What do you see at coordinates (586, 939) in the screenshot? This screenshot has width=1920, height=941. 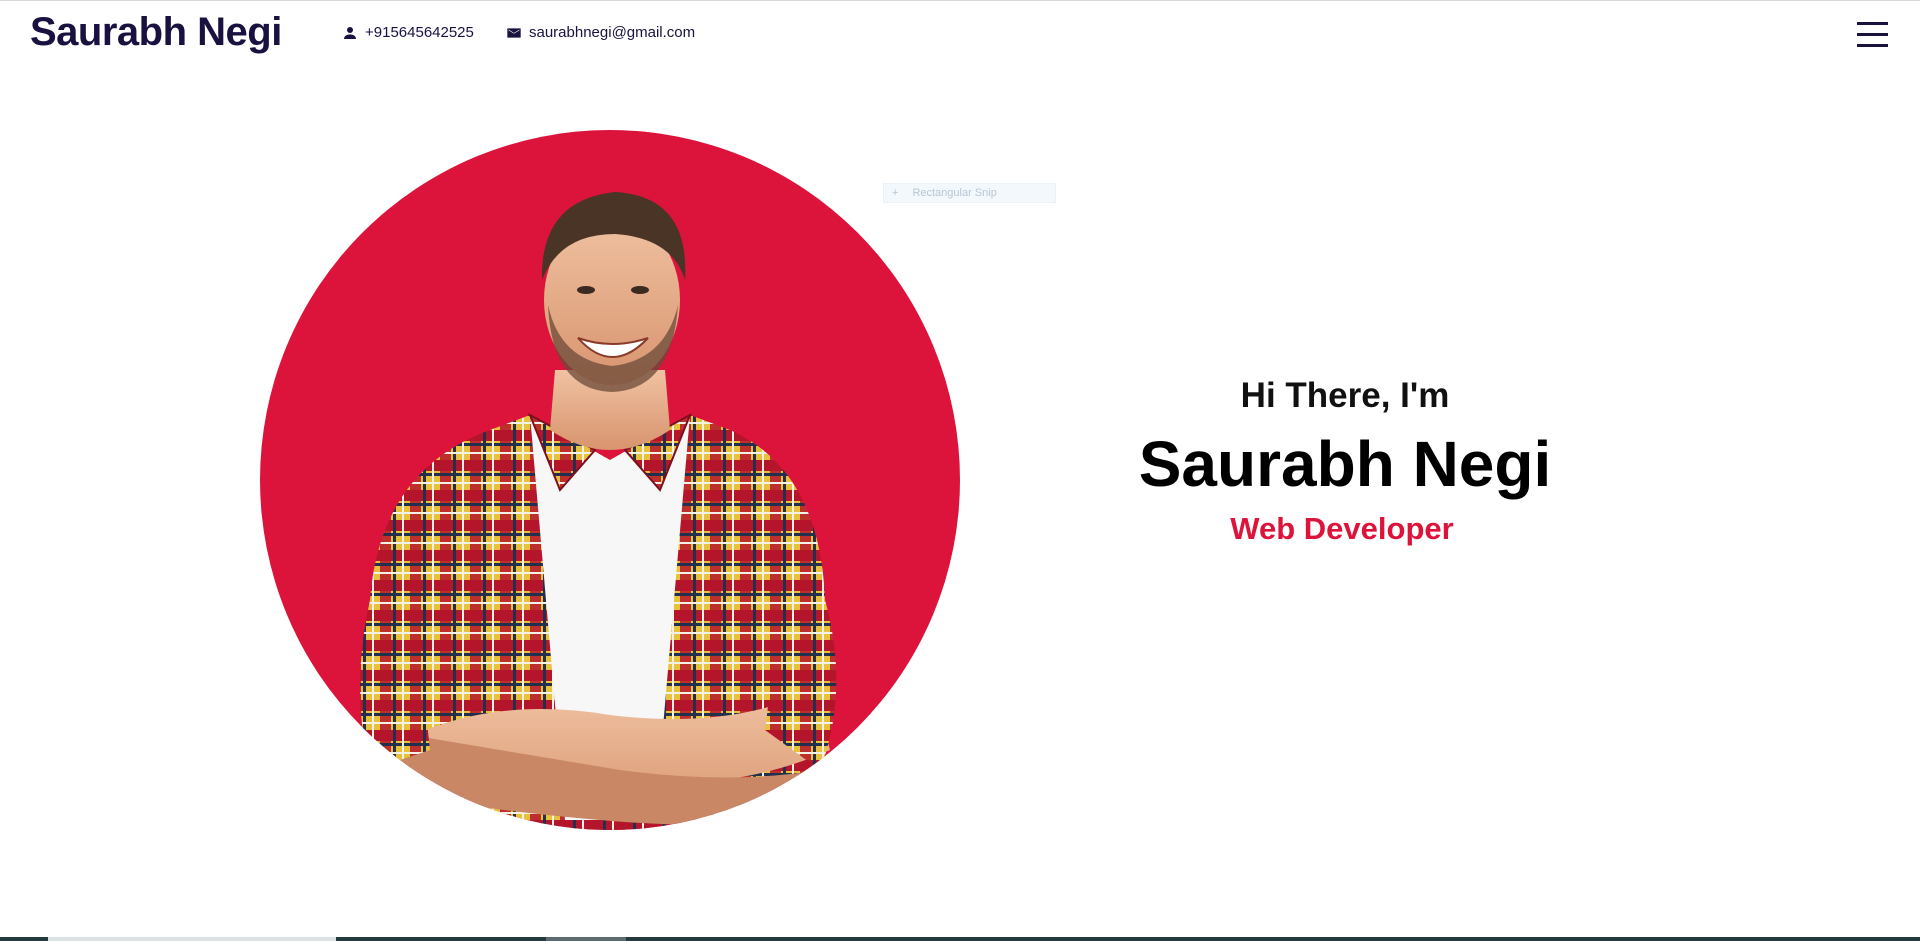 I see `scrollbar-segment` at bounding box center [586, 939].